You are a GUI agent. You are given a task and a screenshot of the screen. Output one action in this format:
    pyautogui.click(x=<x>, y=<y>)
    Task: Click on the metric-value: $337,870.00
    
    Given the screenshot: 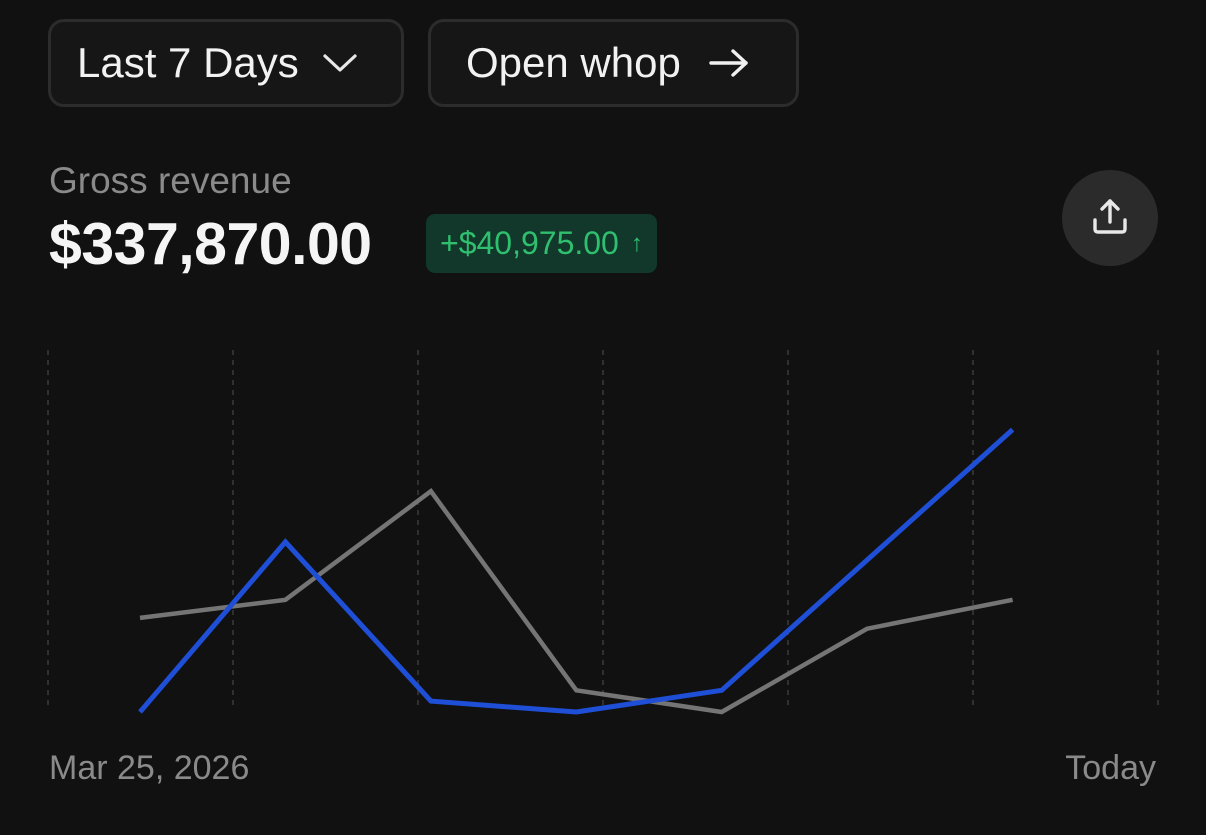 What is the action you would take?
    pyautogui.click(x=210, y=244)
    